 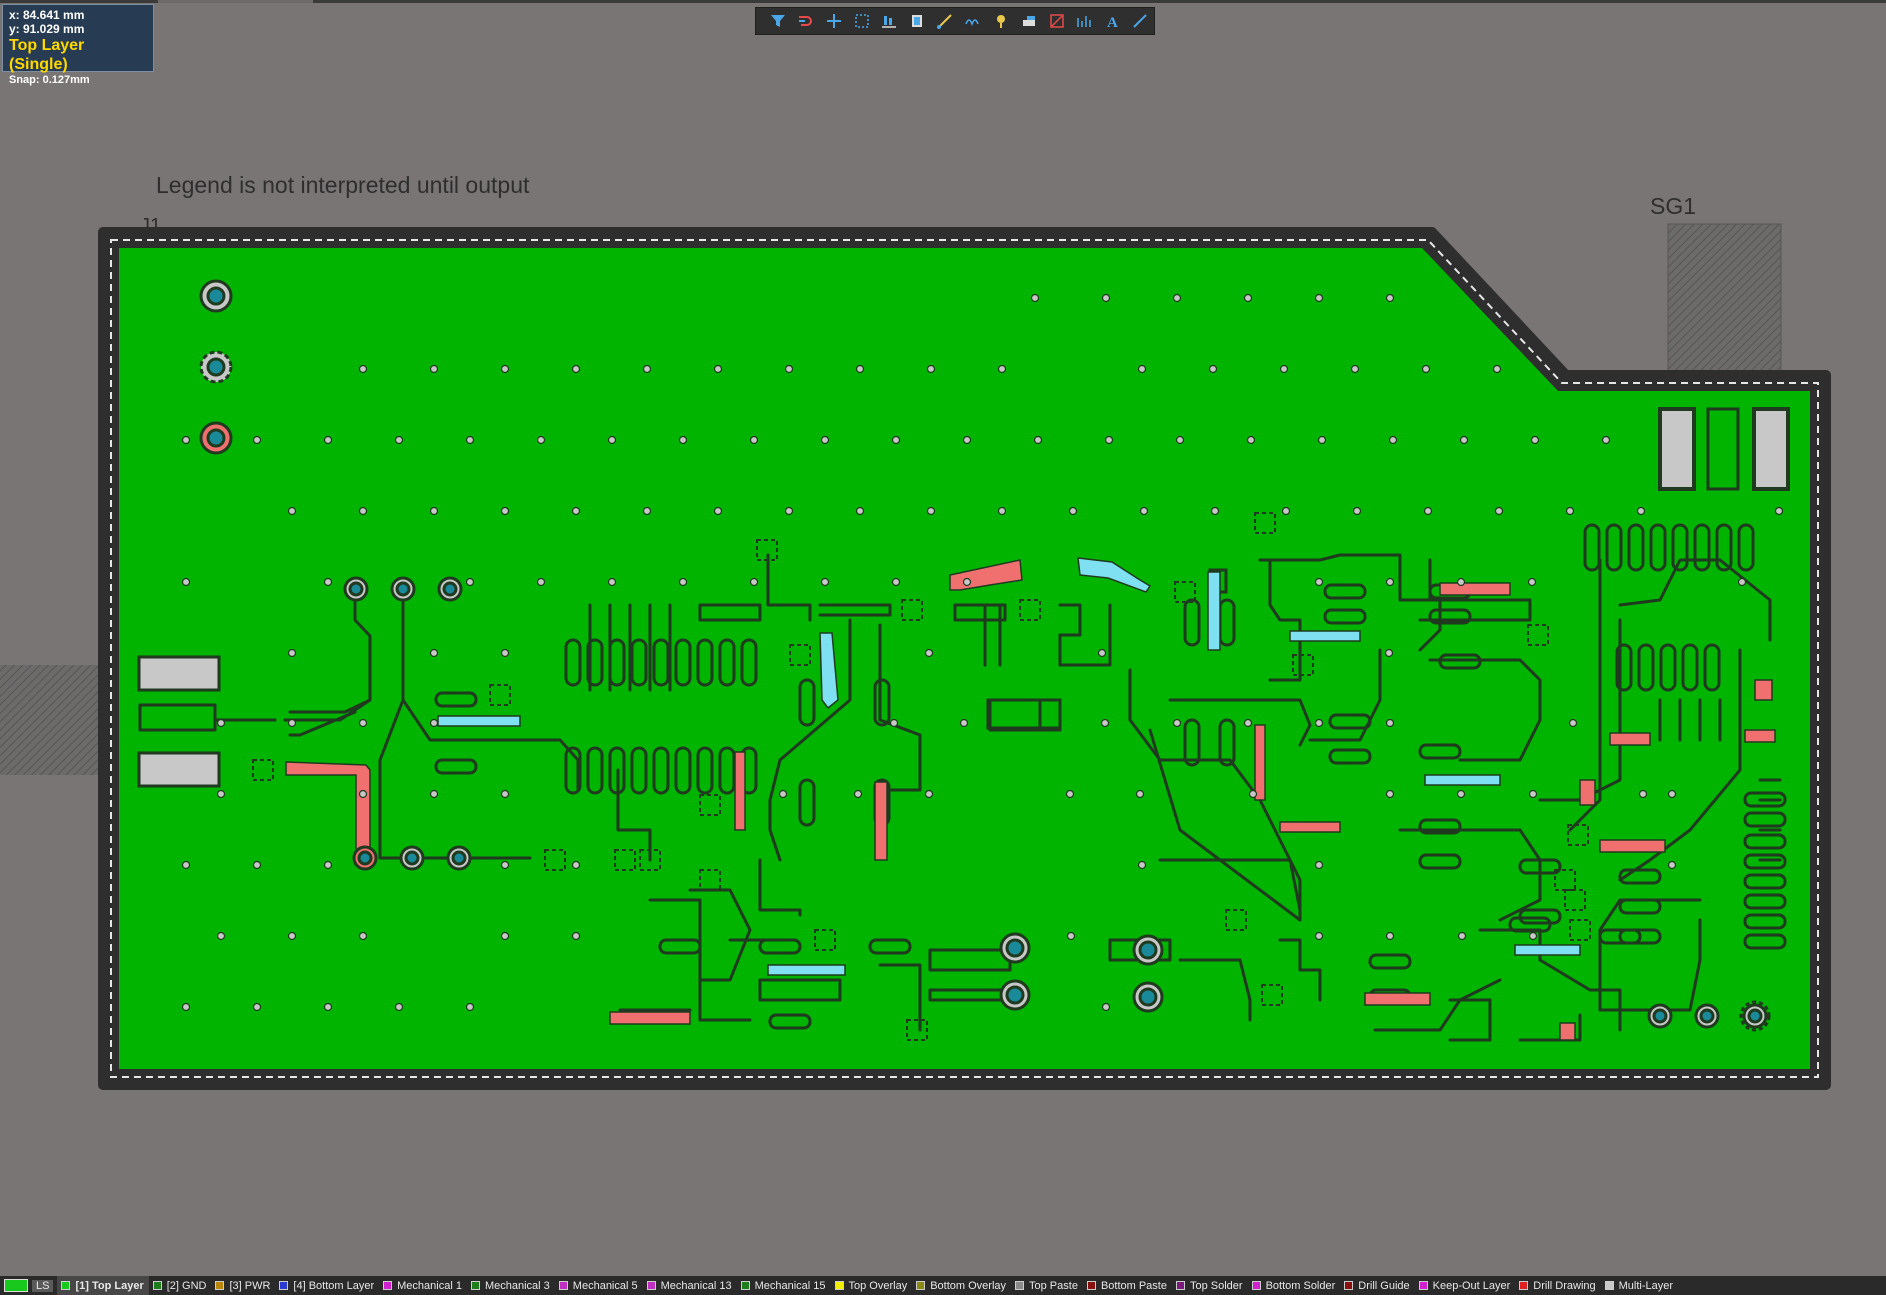 I want to click on layer-tab: Top Paste, so click(x=1047, y=1285).